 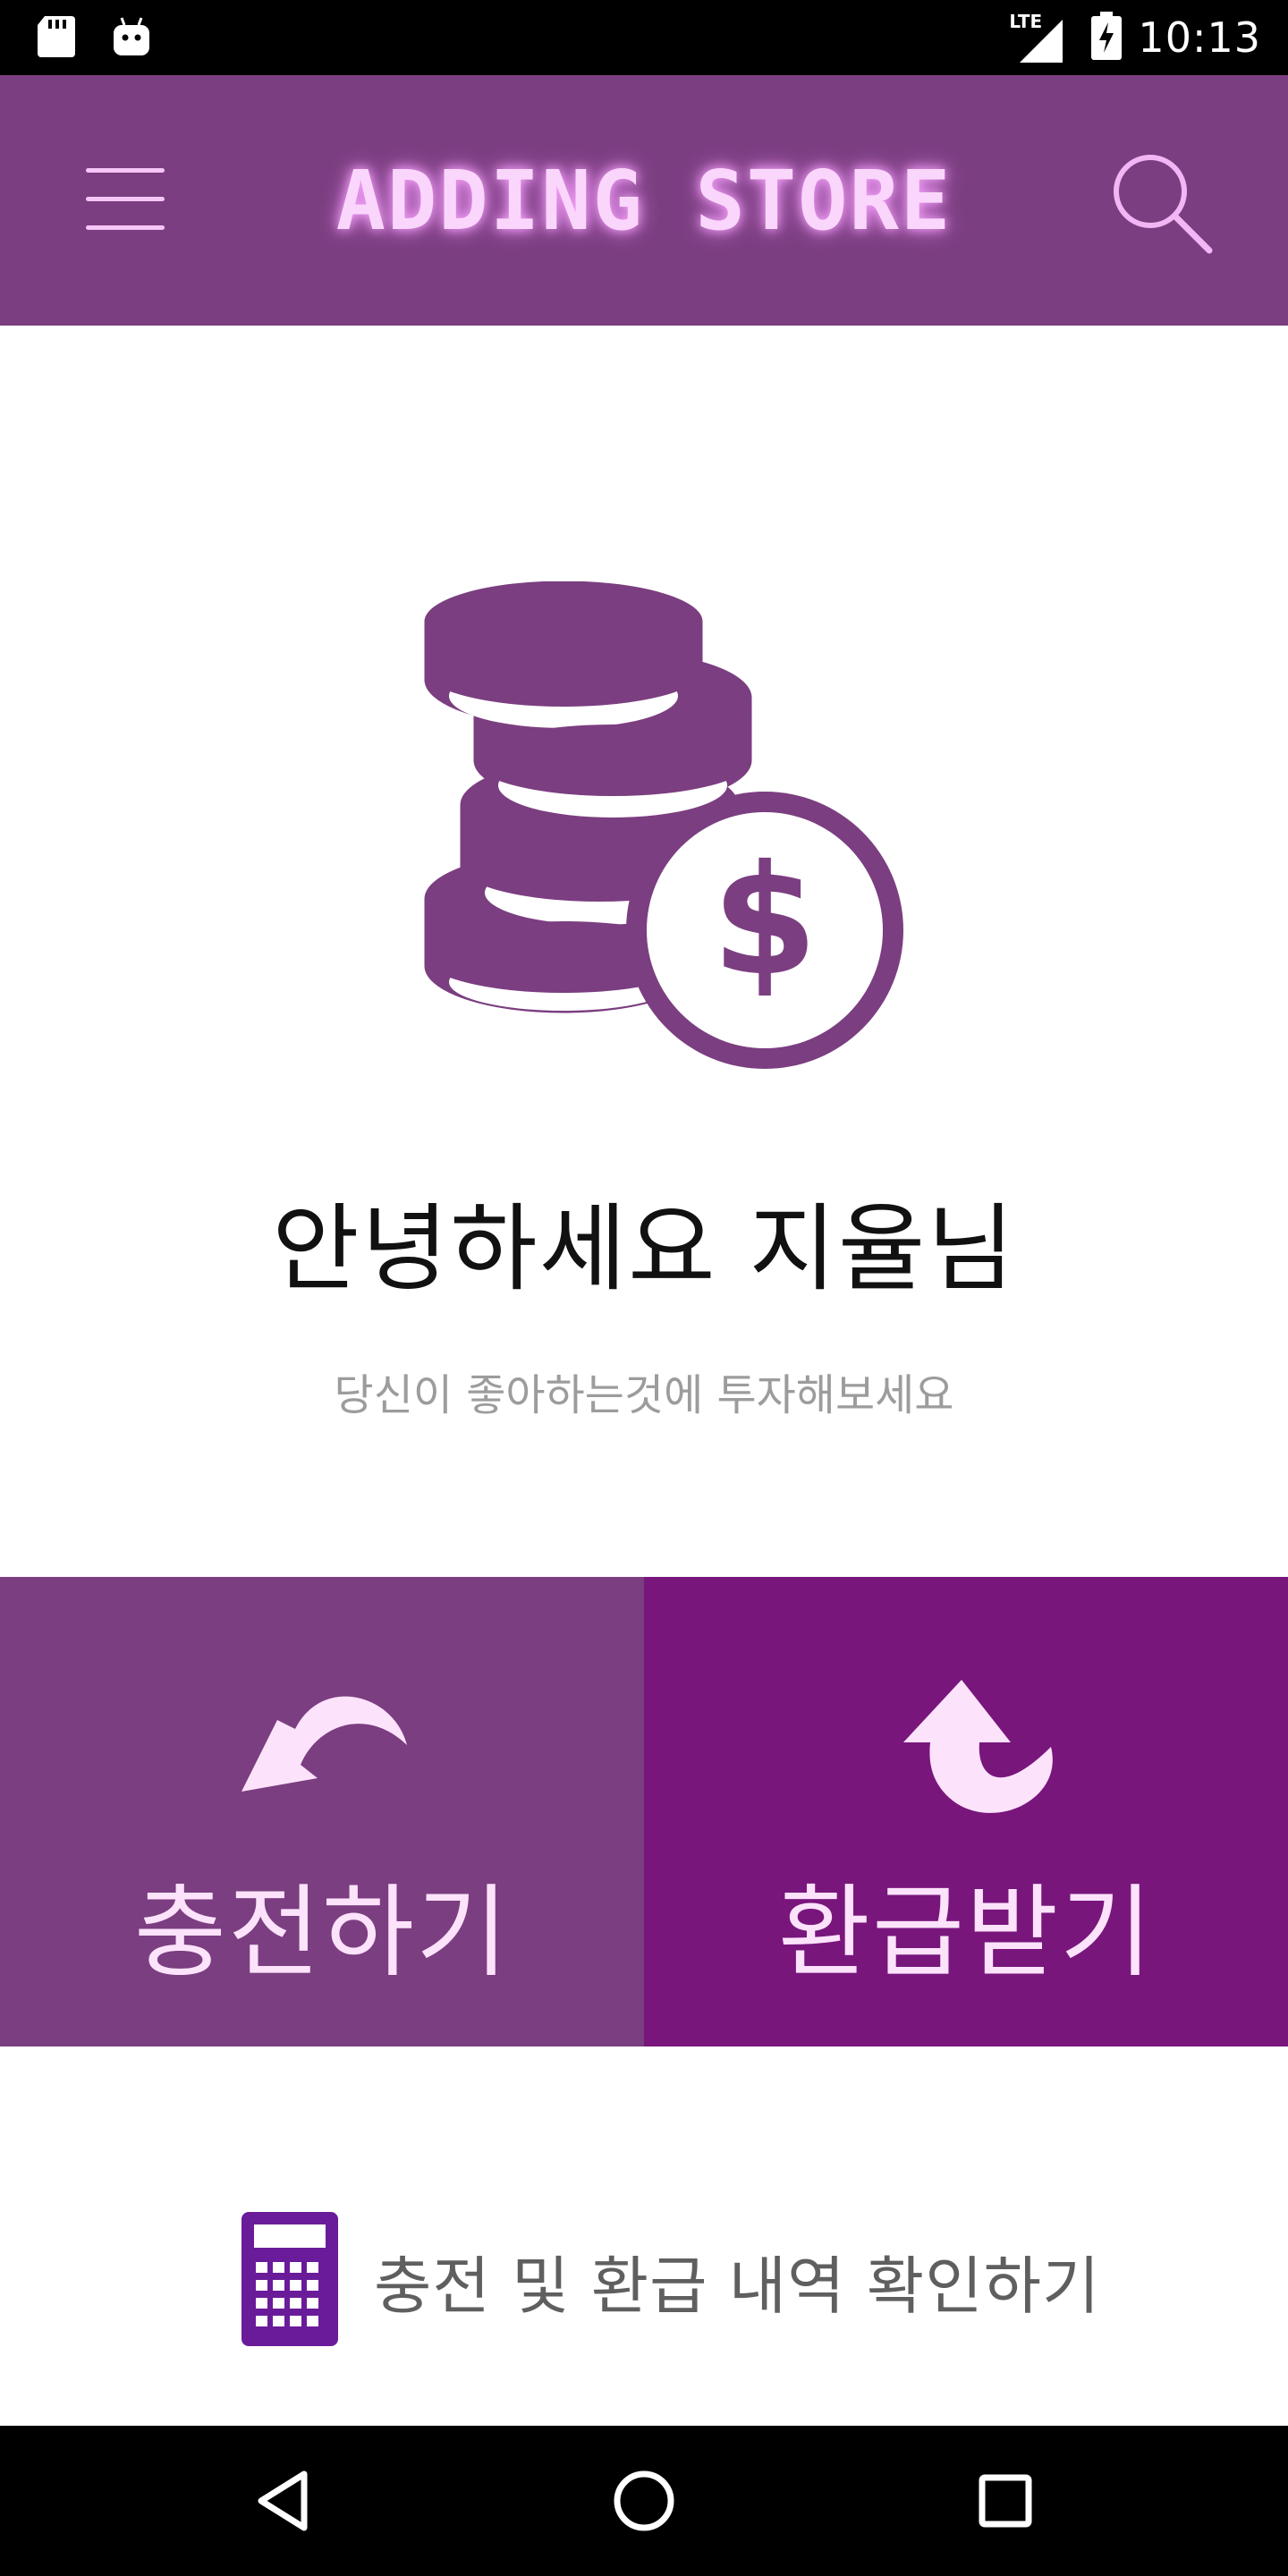 What do you see at coordinates (1005, 2501) in the screenshot?
I see `recents-icon` at bounding box center [1005, 2501].